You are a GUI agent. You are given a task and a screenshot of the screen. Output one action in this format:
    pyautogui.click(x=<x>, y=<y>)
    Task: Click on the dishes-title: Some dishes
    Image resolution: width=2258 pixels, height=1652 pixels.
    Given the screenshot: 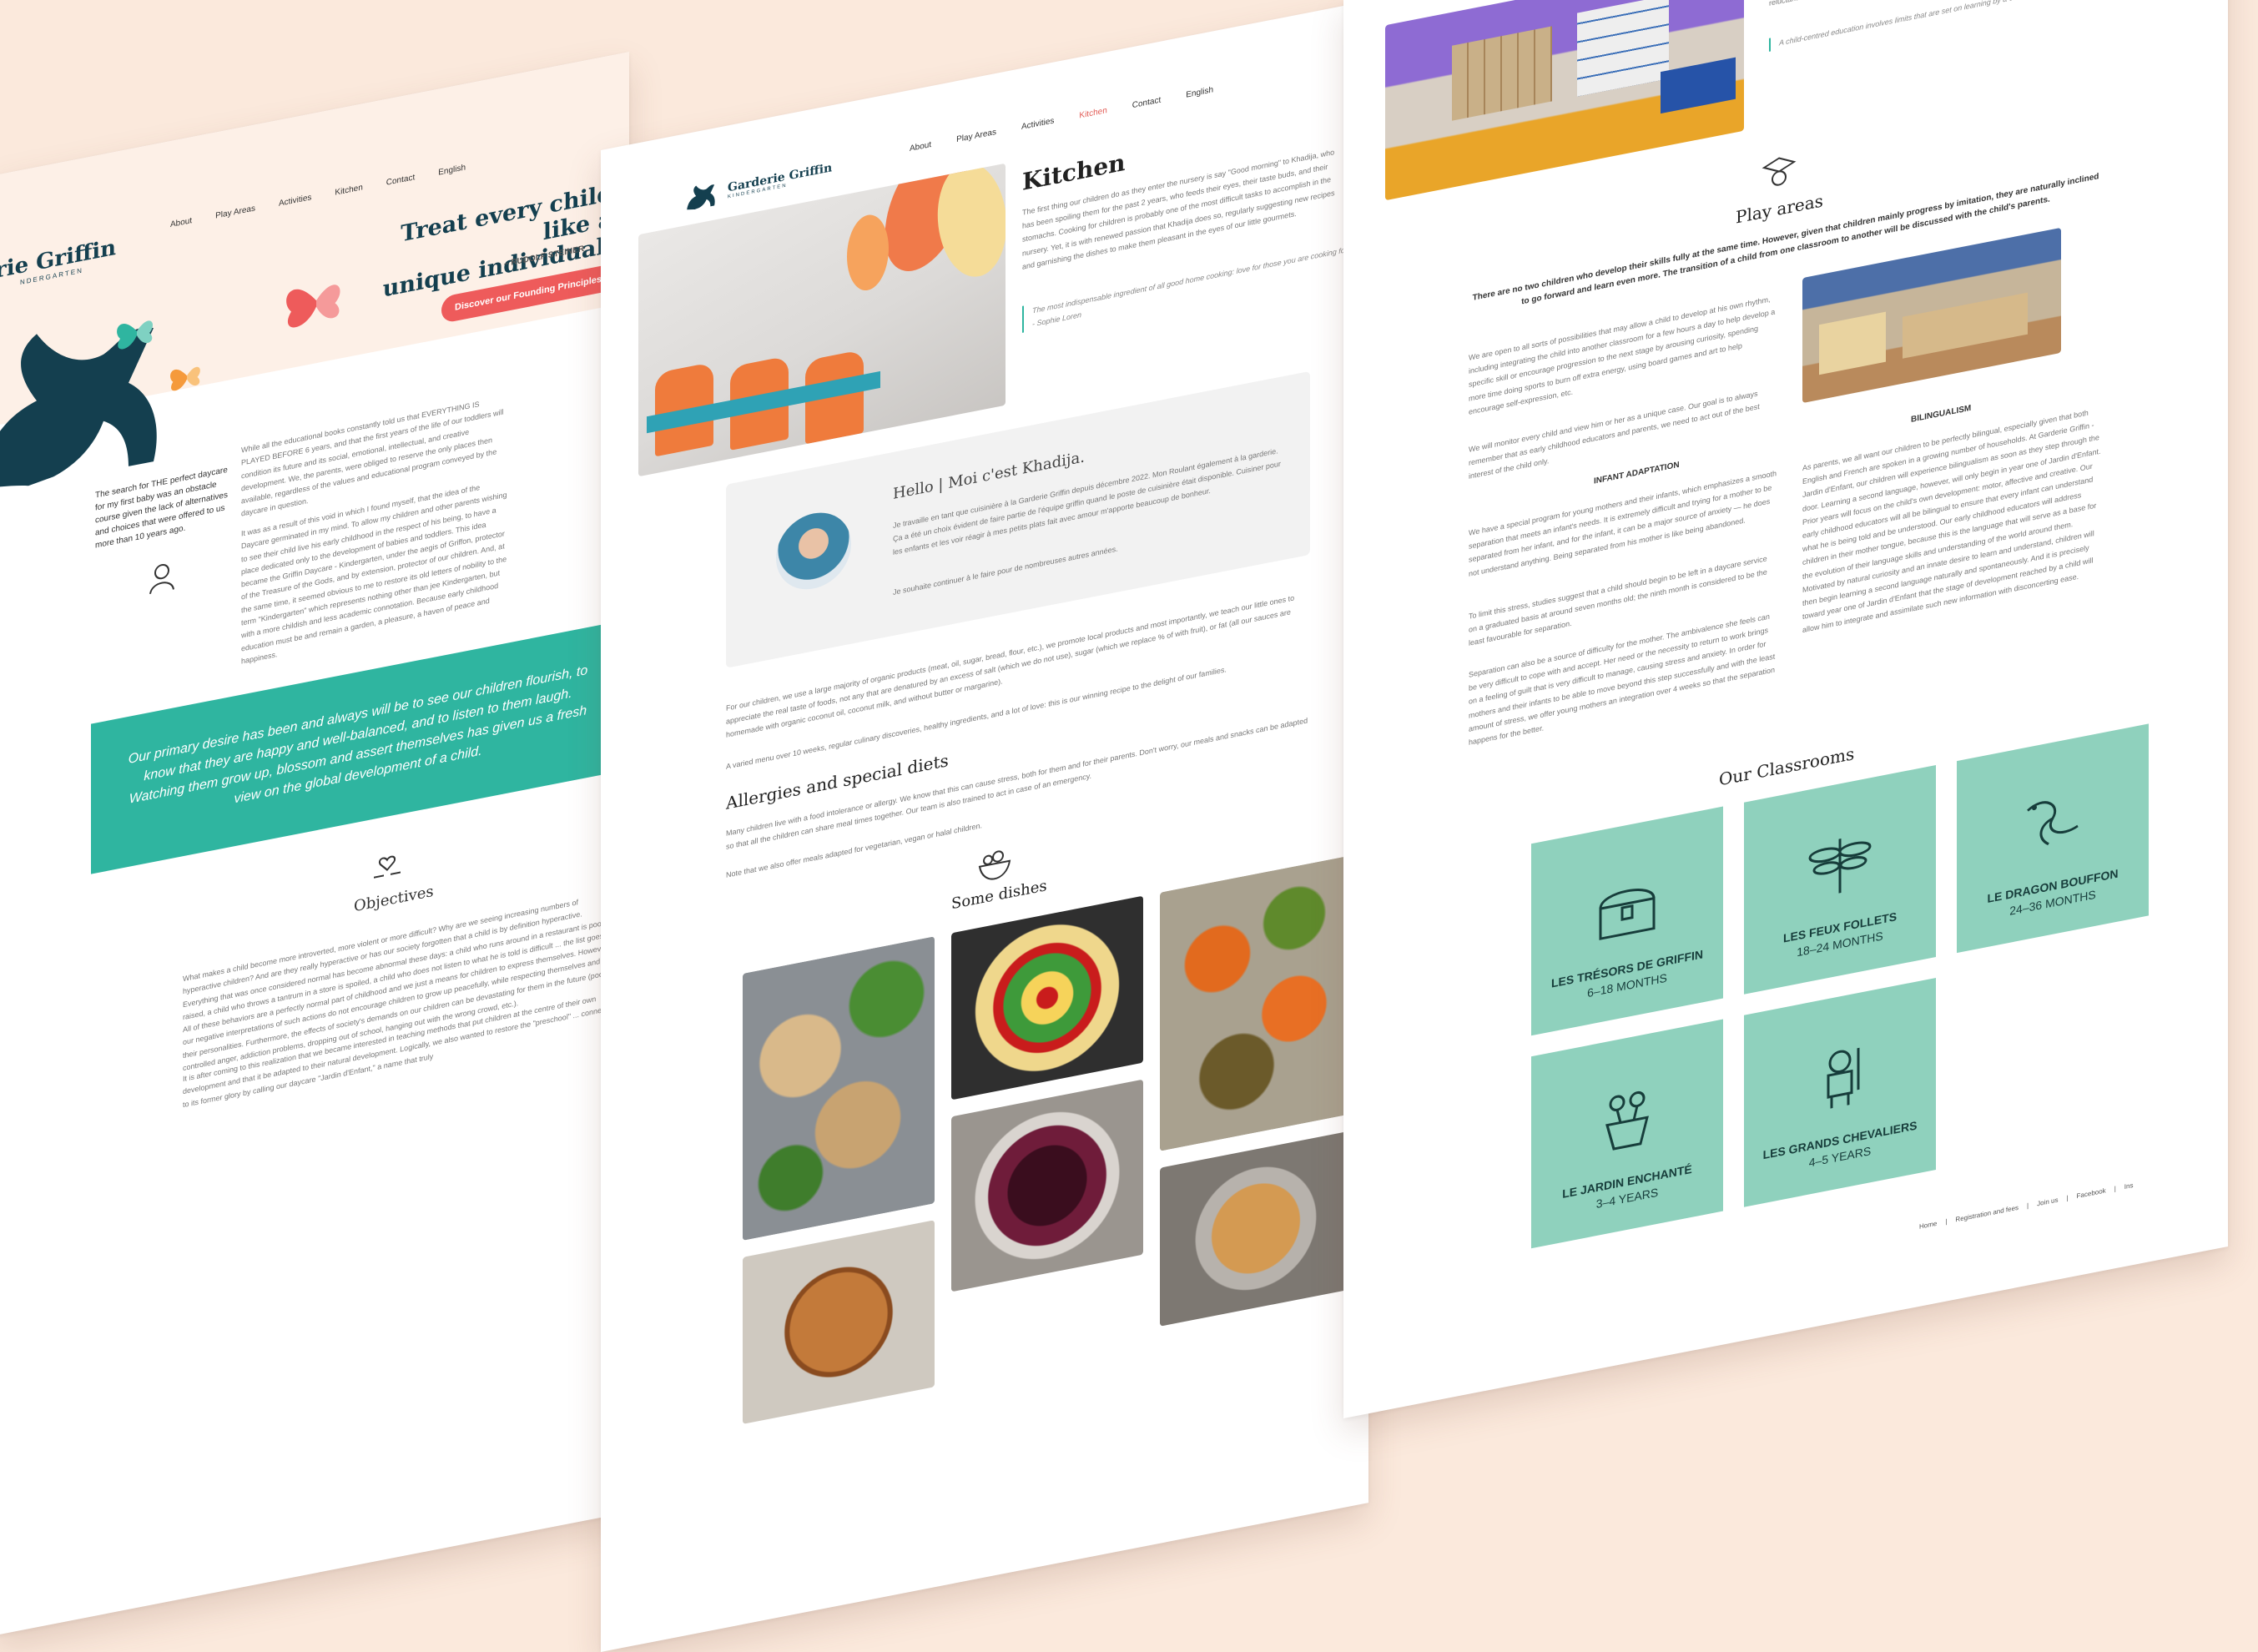 What is the action you would take?
    pyautogui.click(x=999, y=896)
    